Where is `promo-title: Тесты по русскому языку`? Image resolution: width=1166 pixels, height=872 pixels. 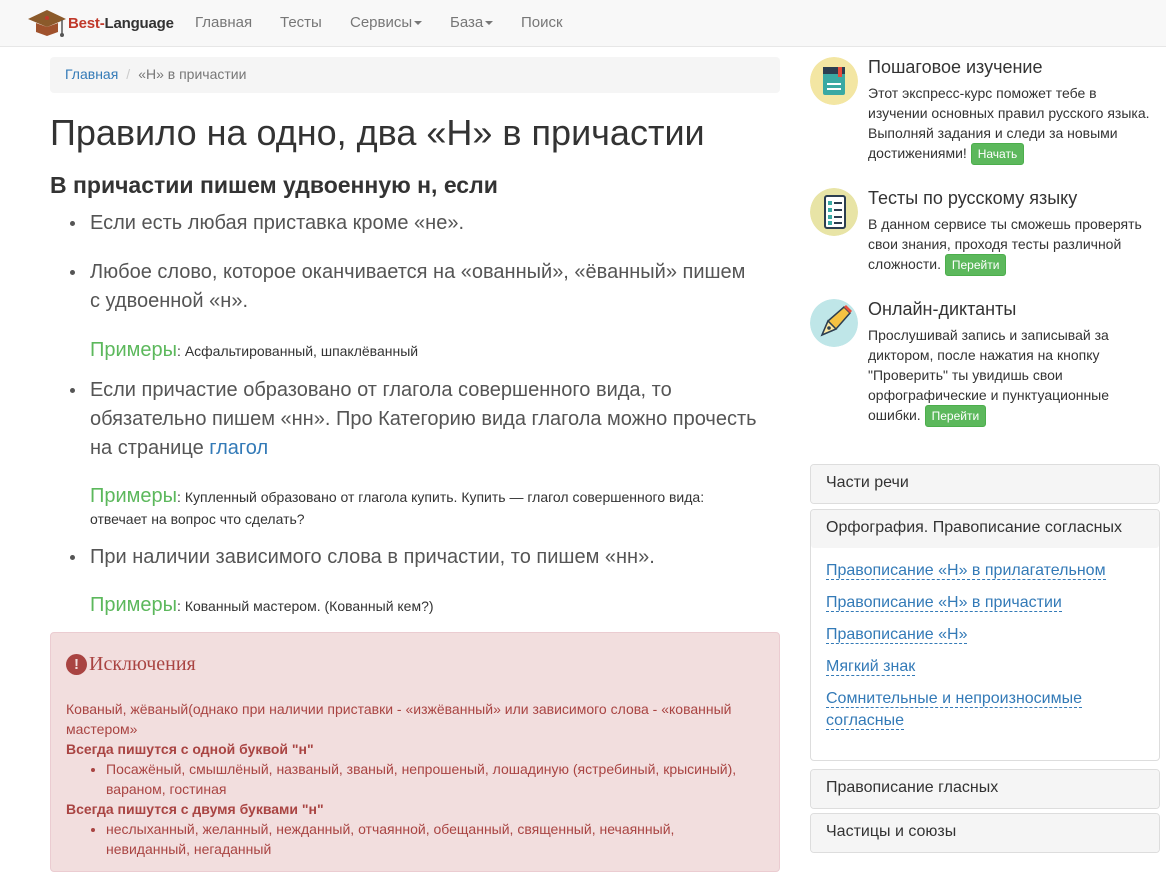
promo-title: Тесты по русскому языку is located at coordinates (973, 198).